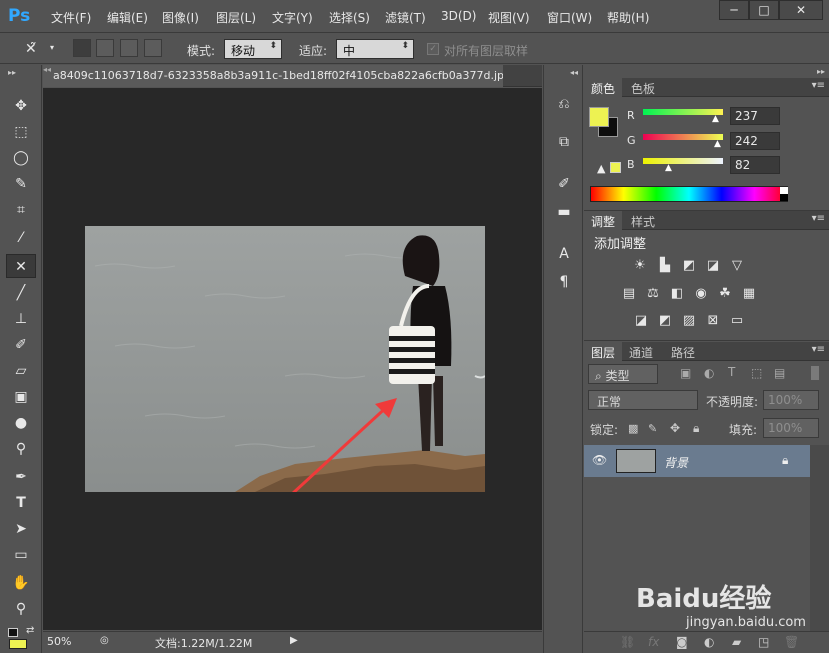  What do you see at coordinates (756, 373) in the screenshot?
I see `shape-filter-icon: ⬚` at bounding box center [756, 373].